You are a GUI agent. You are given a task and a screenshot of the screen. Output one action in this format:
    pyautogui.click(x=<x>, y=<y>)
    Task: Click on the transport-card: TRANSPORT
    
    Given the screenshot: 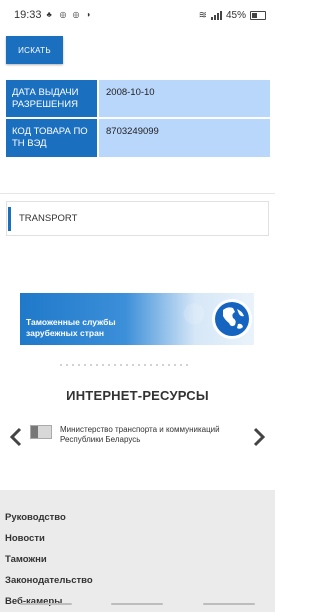 What is the action you would take?
    pyautogui.click(x=137, y=218)
    